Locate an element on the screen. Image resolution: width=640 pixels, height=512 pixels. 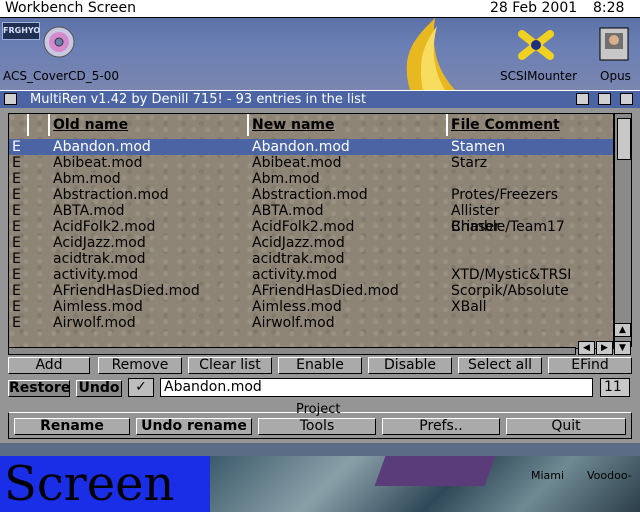
close-gadget-icon is located at coordinates (10, 99).